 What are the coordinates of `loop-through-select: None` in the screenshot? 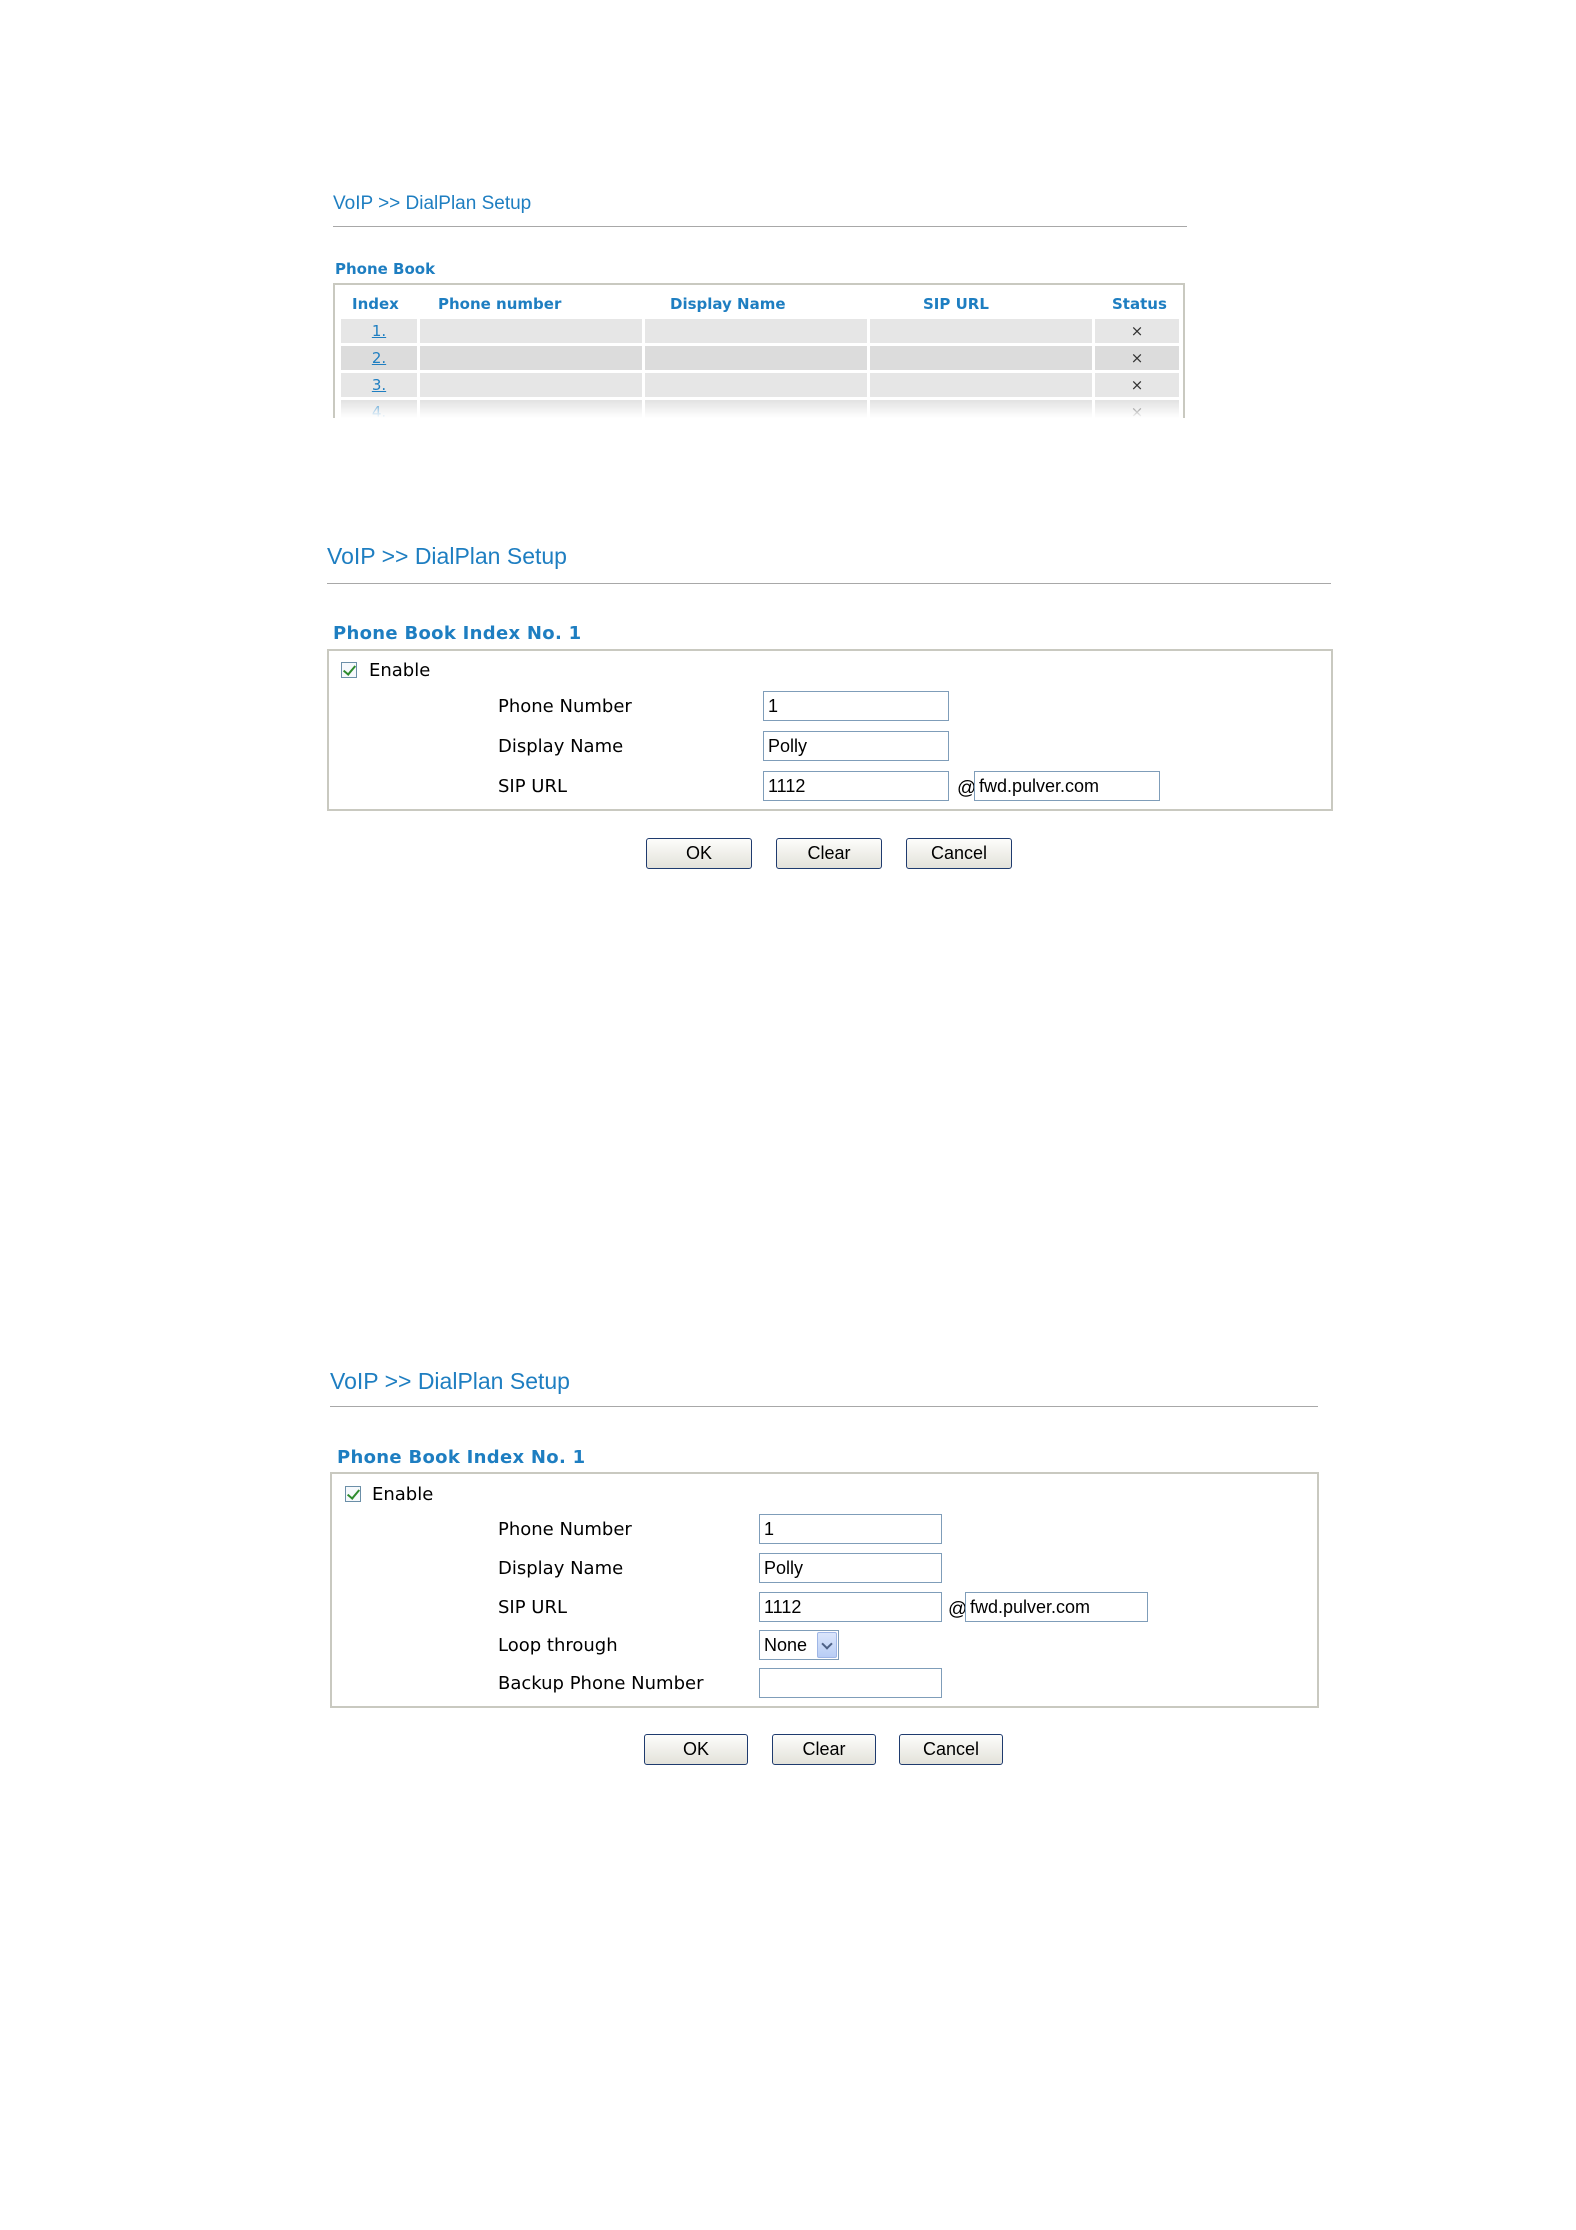 It's located at (799, 1645).